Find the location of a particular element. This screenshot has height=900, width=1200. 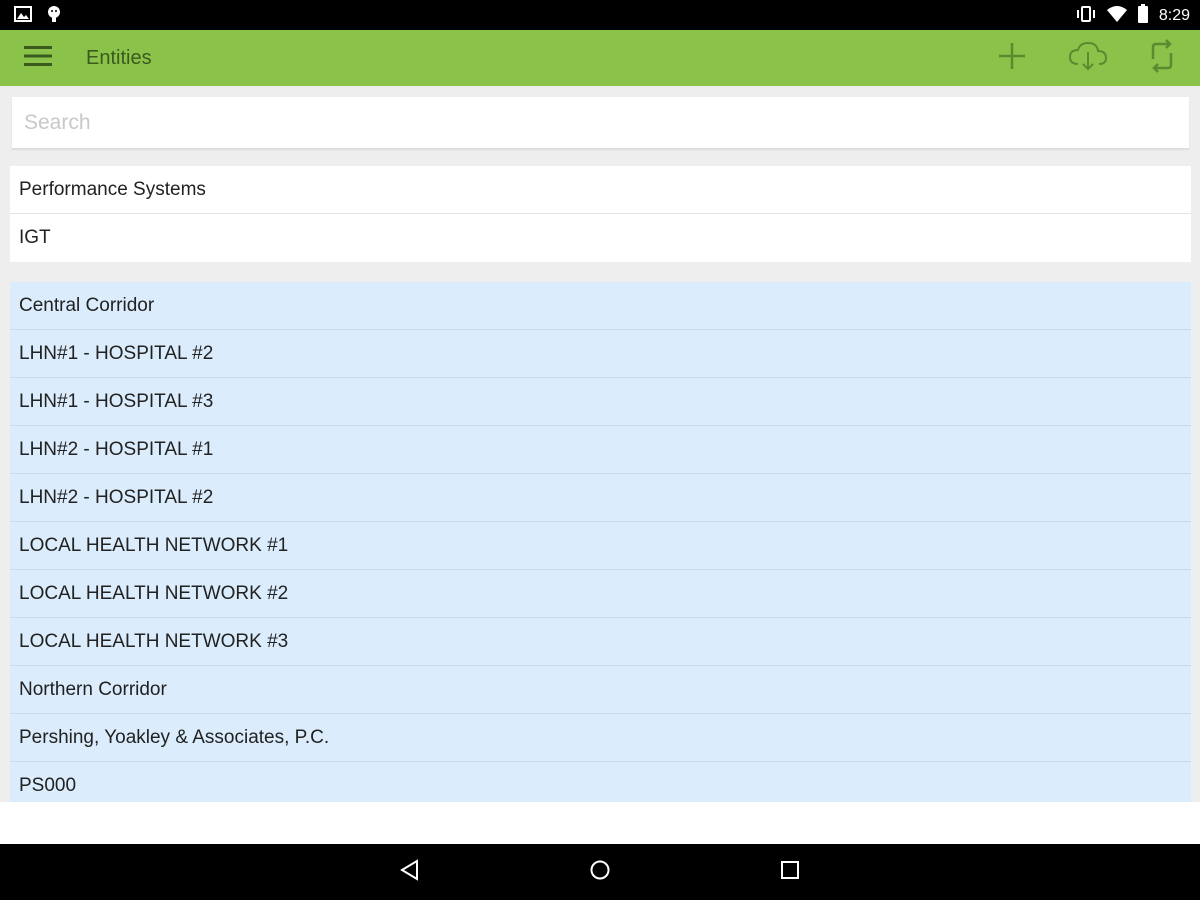

battery-icon is located at coordinates (1143, 16).